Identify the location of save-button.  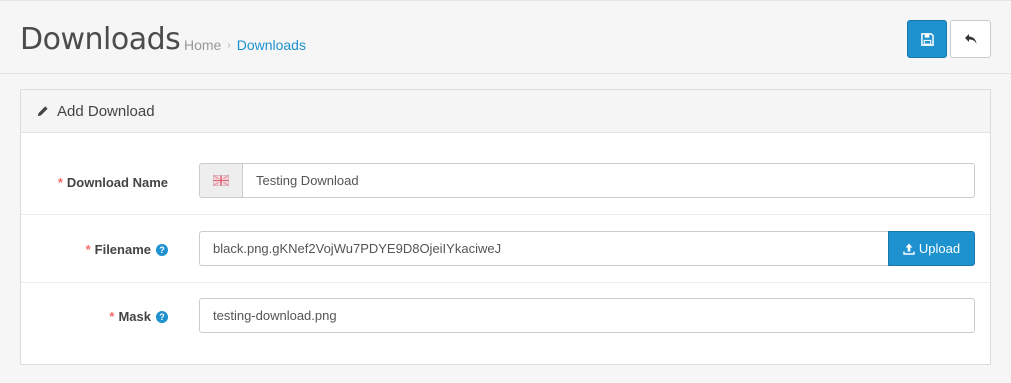
(927, 39).